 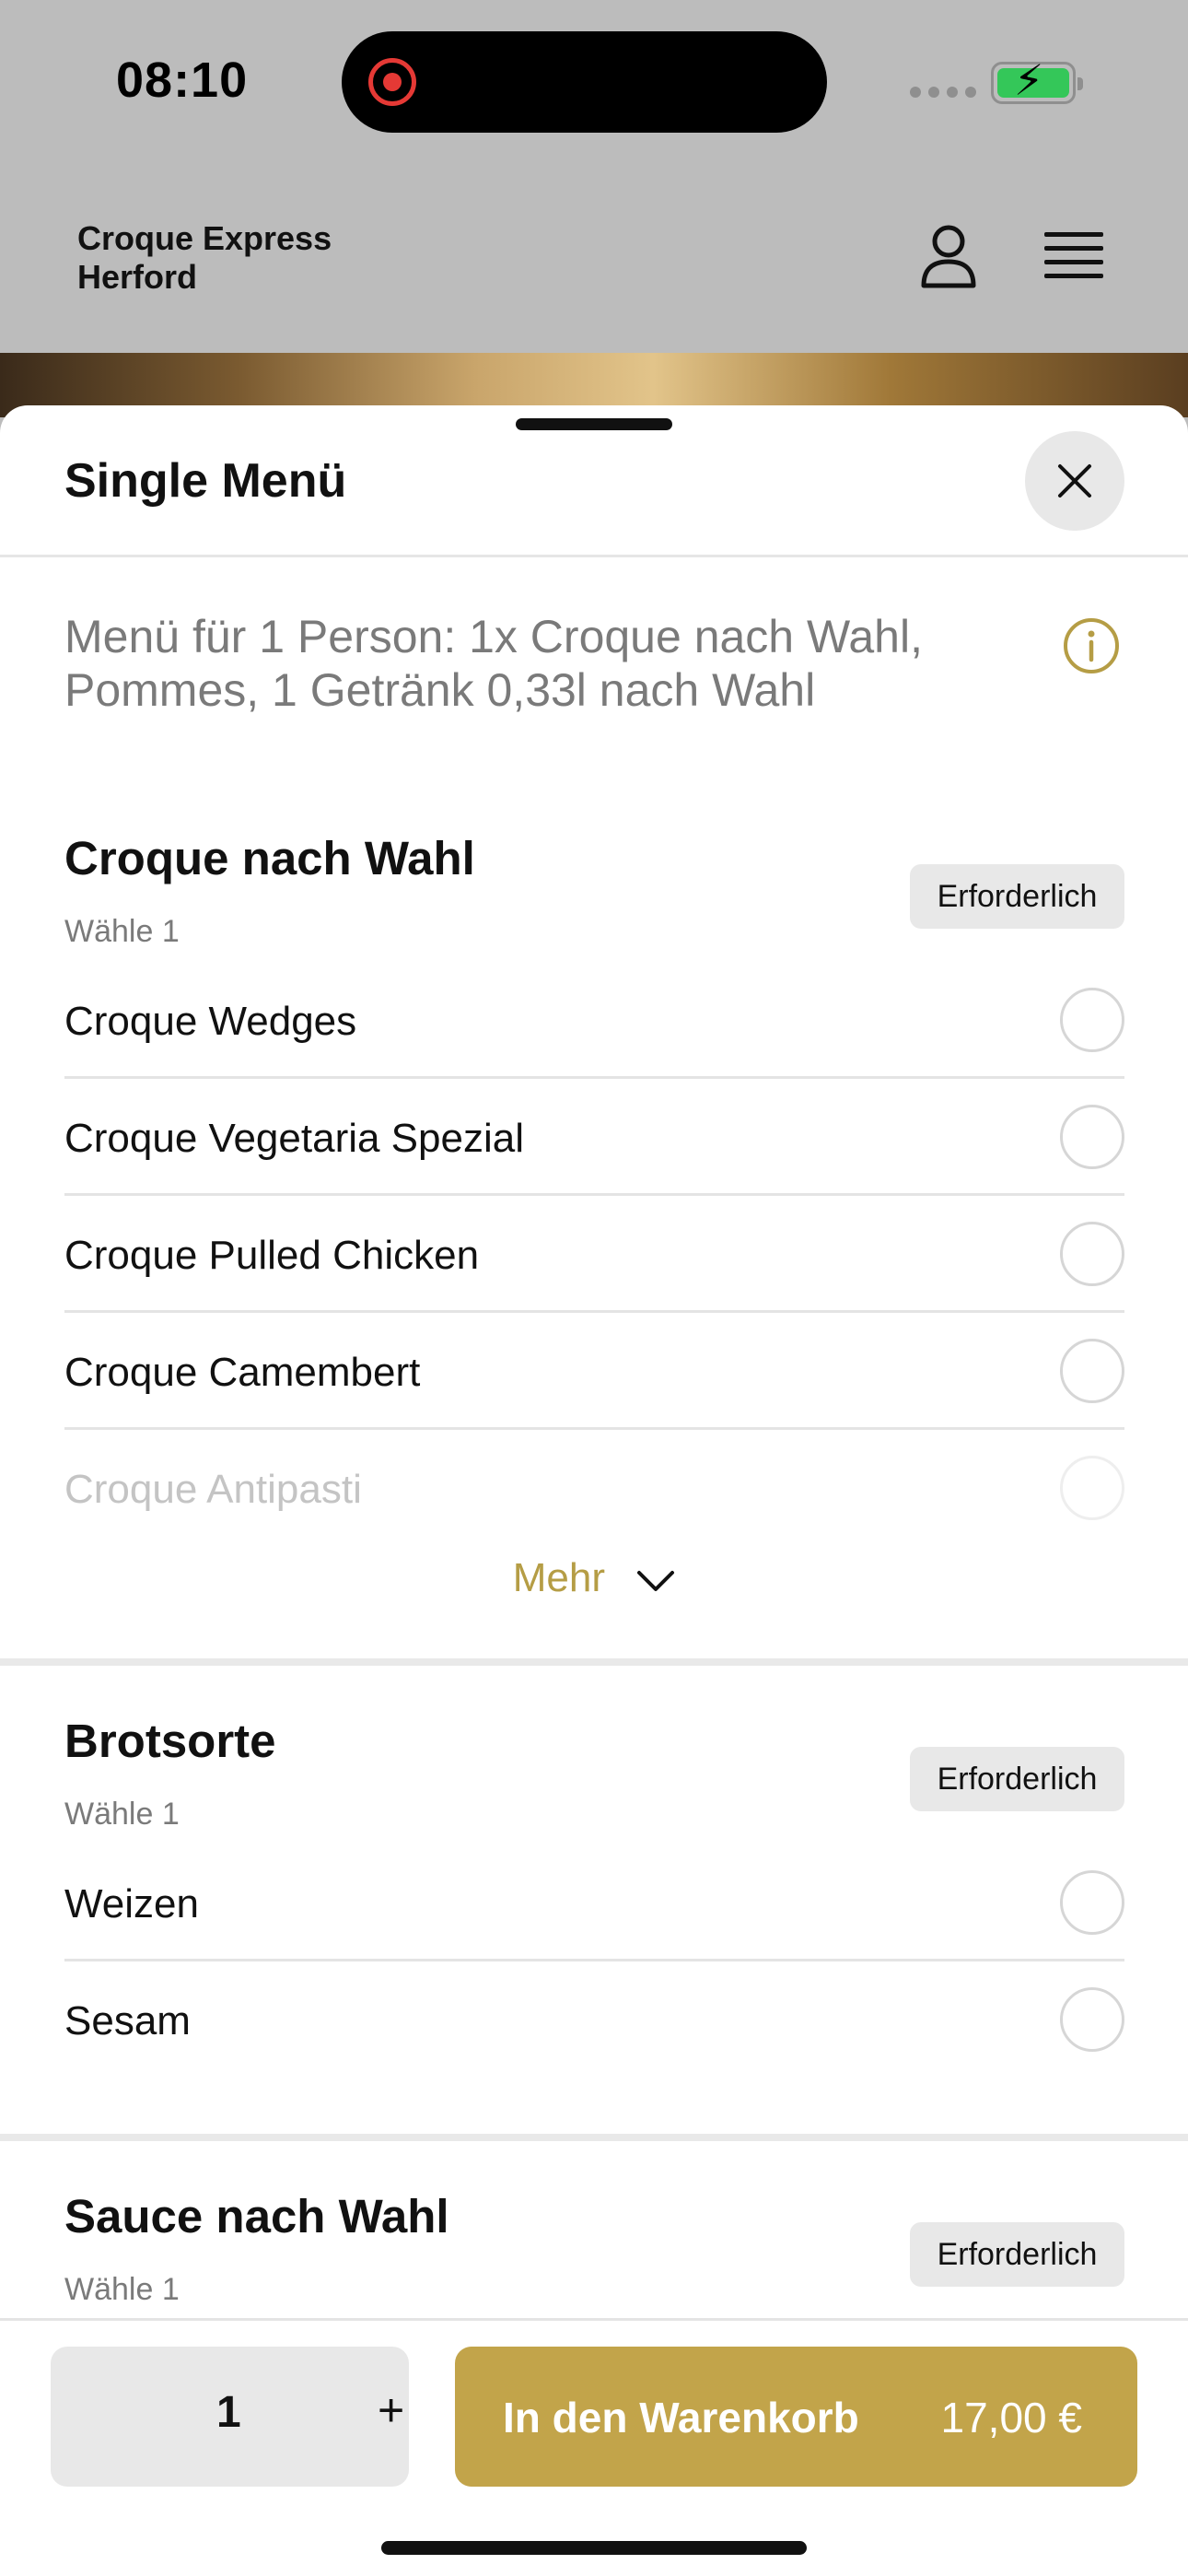 I want to click on group-subtitle-sauce: Wähle 1, so click(x=122, y=2289).